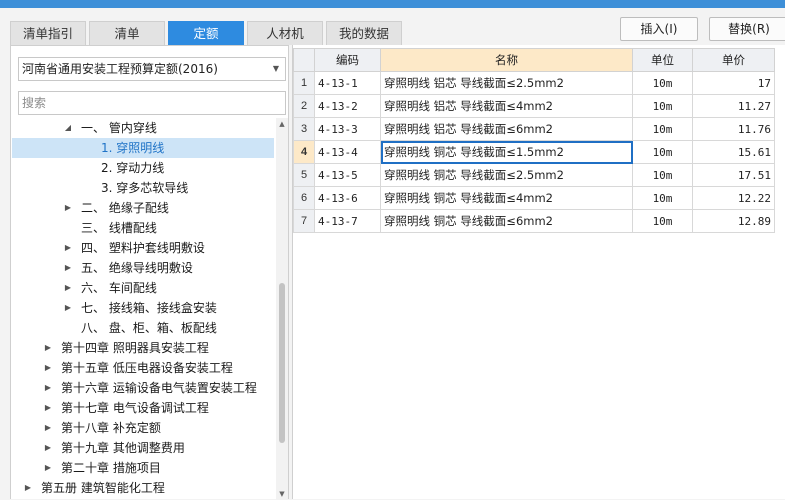 This screenshot has height=500, width=785. Describe the element at coordinates (143, 268) in the screenshot. I see `tree-node-section-5: ▶ 五、 绝缘导线明敷设` at that location.